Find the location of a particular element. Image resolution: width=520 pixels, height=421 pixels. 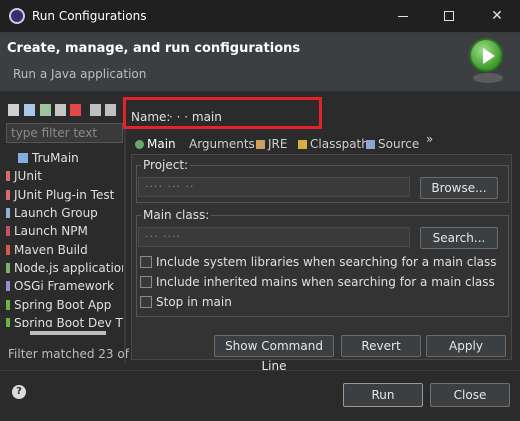

tab-source: Source is located at coordinates (392, 144).